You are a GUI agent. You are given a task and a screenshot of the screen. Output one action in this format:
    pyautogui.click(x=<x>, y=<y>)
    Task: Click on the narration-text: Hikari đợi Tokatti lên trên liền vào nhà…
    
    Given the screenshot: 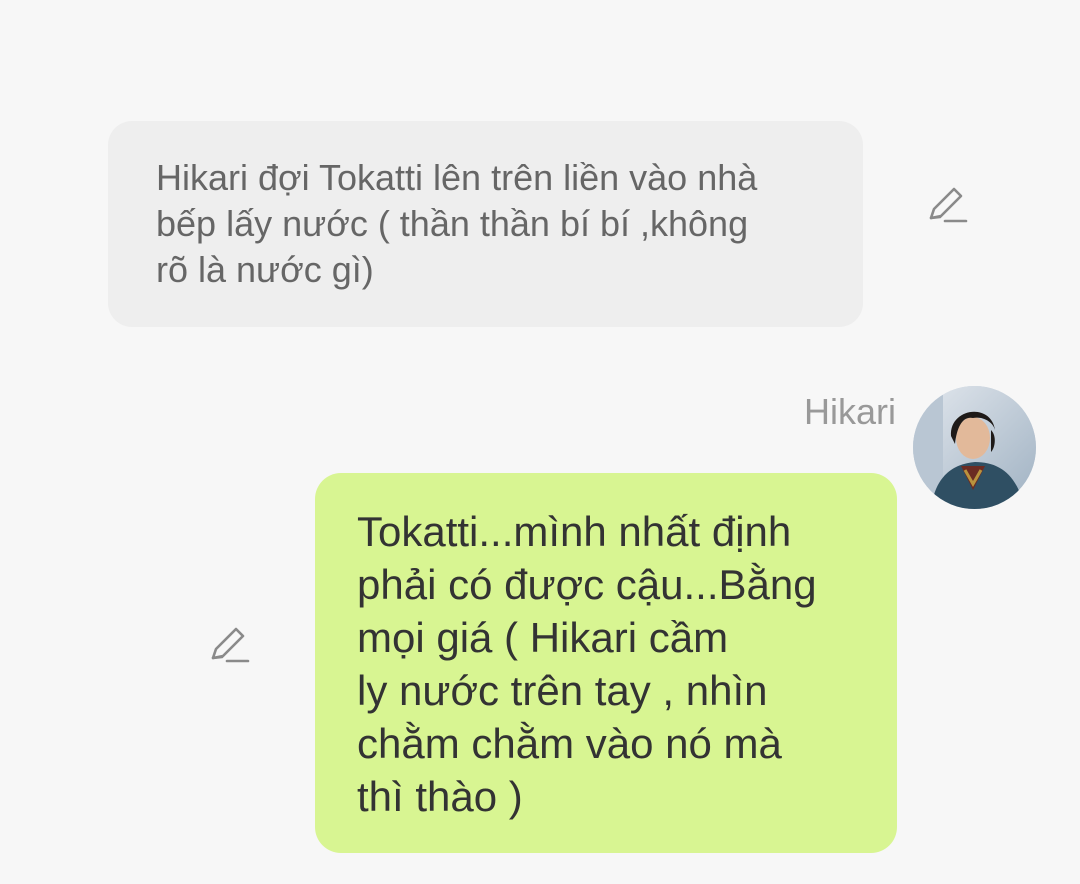 What is the action you would take?
    pyautogui.click(x=457, y=223)
    